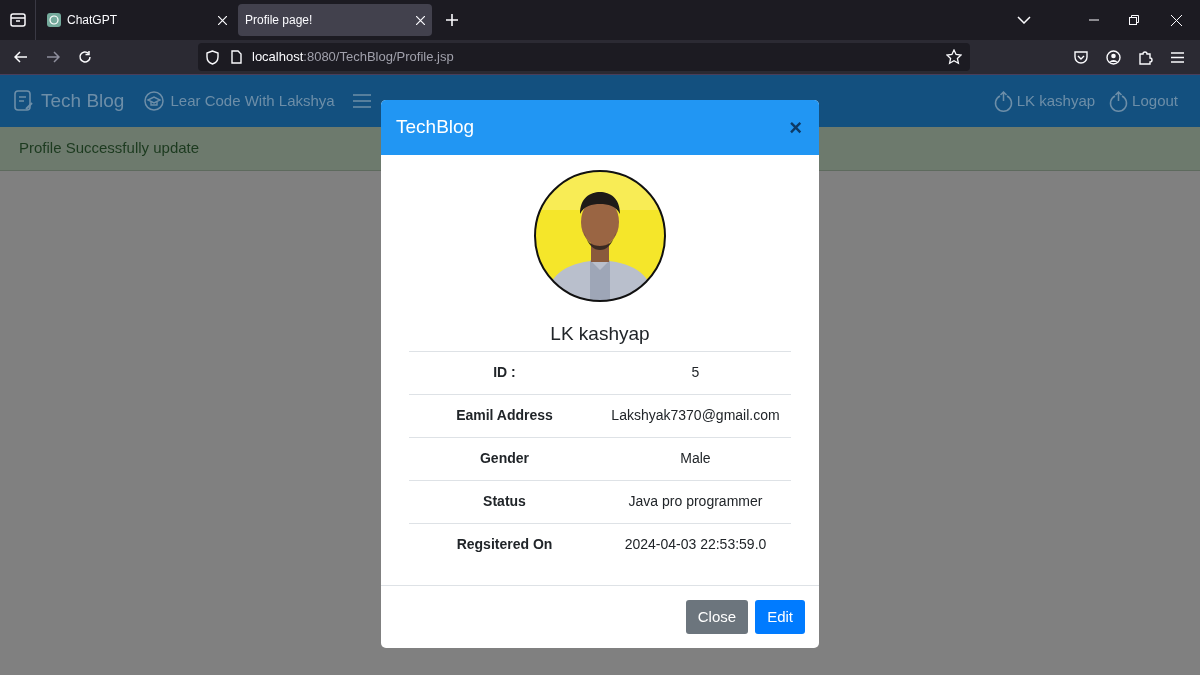 The height and width of the screenshot is (675, 1200). What do you see at coordinates (584, 57) in the screenshot?
I see `address-bar: localhost:8080/TechBlog/Profile.jsp` at bounding box center [584, 57].